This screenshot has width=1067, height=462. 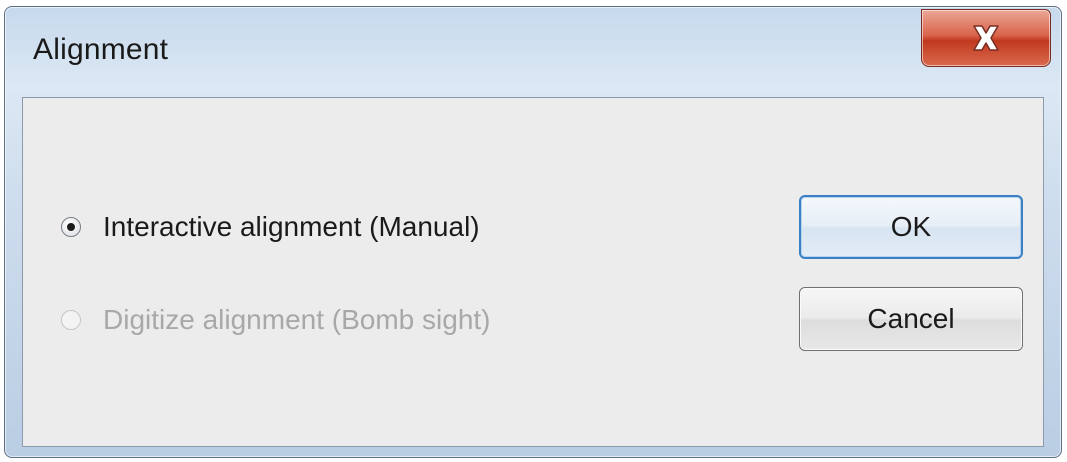 What do you see at coordinates (911, 319) in the screenshot?
I see `cancel-button: Cancel` at bounding box center [911, 319].